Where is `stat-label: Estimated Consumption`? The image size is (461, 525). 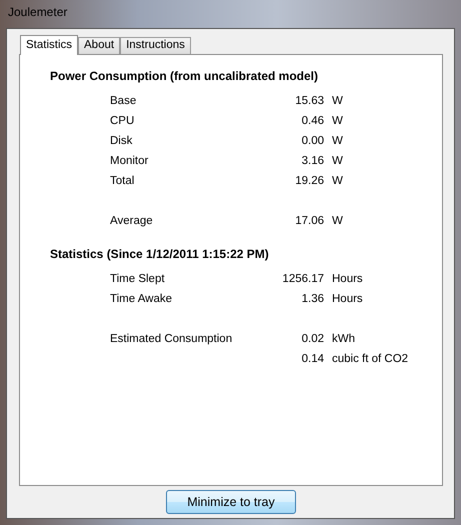 stat-label: Estimated Consumption is located at coordinates (171, 339).